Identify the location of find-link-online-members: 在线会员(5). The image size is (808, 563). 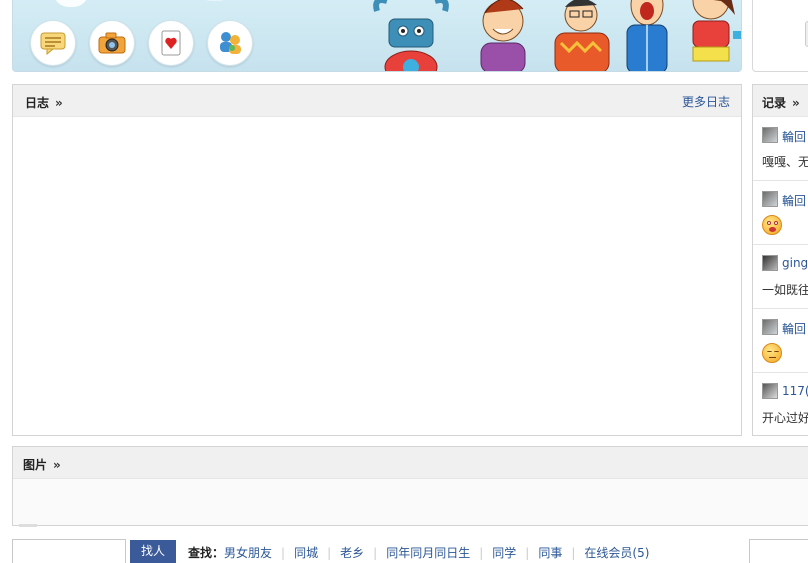
(616, 553).